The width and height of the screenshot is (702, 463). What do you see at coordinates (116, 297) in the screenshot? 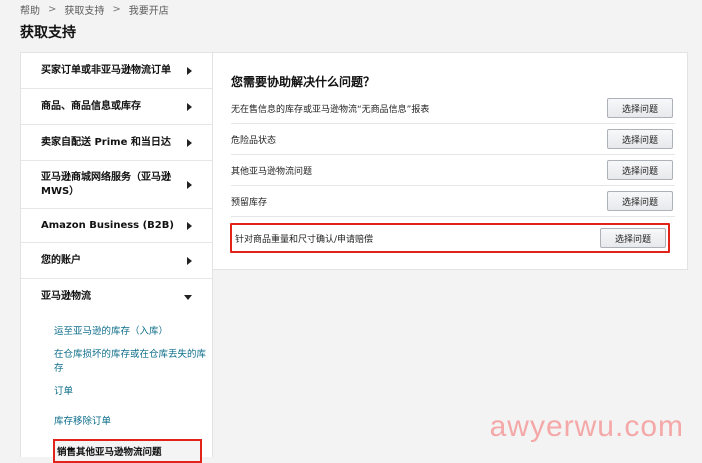
I see `sidebar-item-fba: 亚马逊物流` at bounding box center [116, 297].